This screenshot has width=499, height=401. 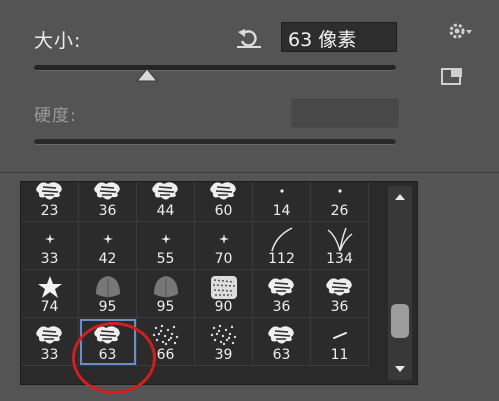 I want to click on brush-size-label: 74, so click(x=49, y=307).